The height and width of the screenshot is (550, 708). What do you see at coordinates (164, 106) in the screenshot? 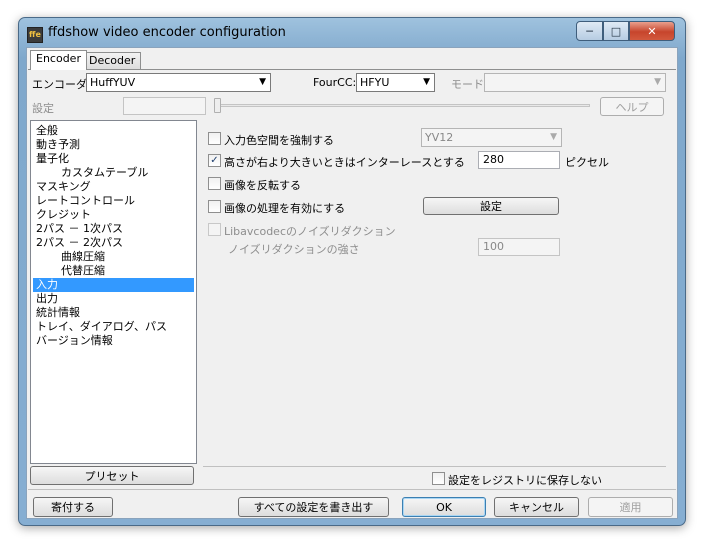
I see `settings-value-field` at bounding box center [164, 106].